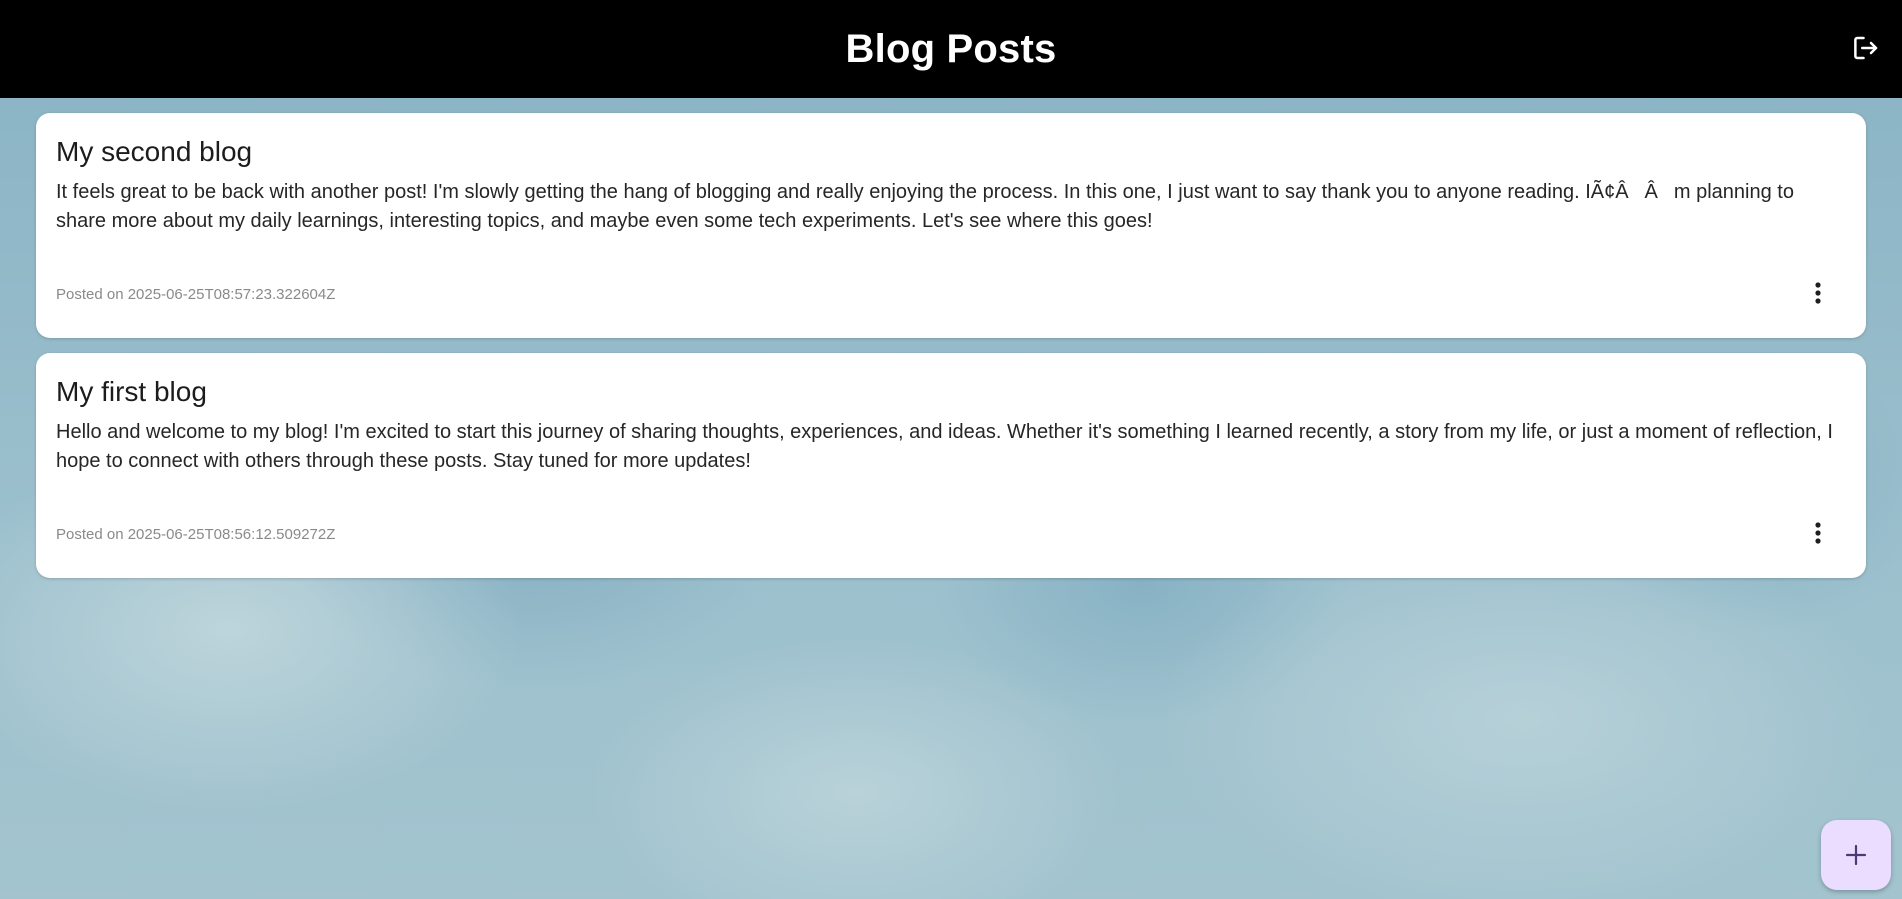 The image size is (1902, 899). Describe the element at coordinates (131, 391) in the screenshot. I see `post-title: My first blog` at that location.